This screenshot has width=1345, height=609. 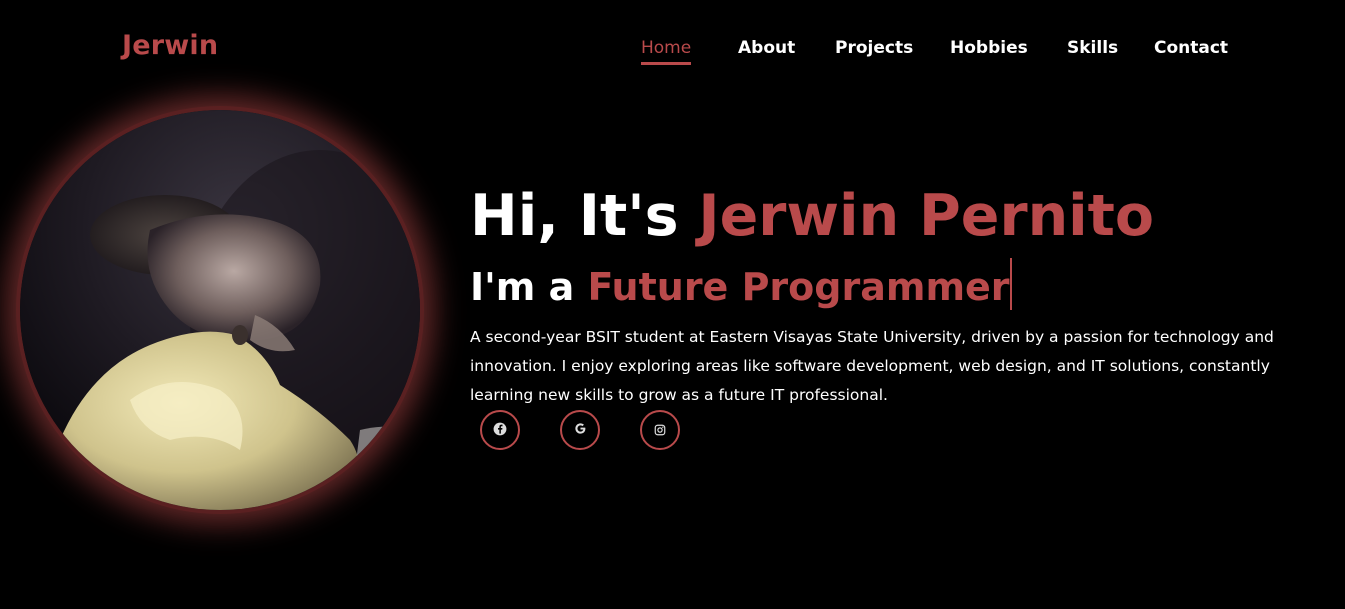 What do you see at coordinates (874, 48) in the screenshot?
I see `nav-projects: Projects` at bounding box center [874, 48].